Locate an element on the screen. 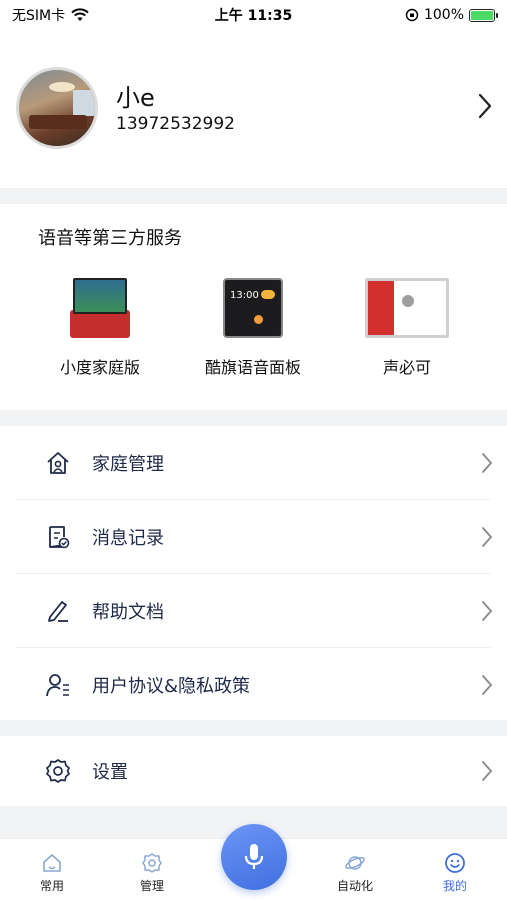 The width and height of the screenshot is (507, 900). menu-item-label: 用户协议&隐私政策 is located at coordinates (171, 686).